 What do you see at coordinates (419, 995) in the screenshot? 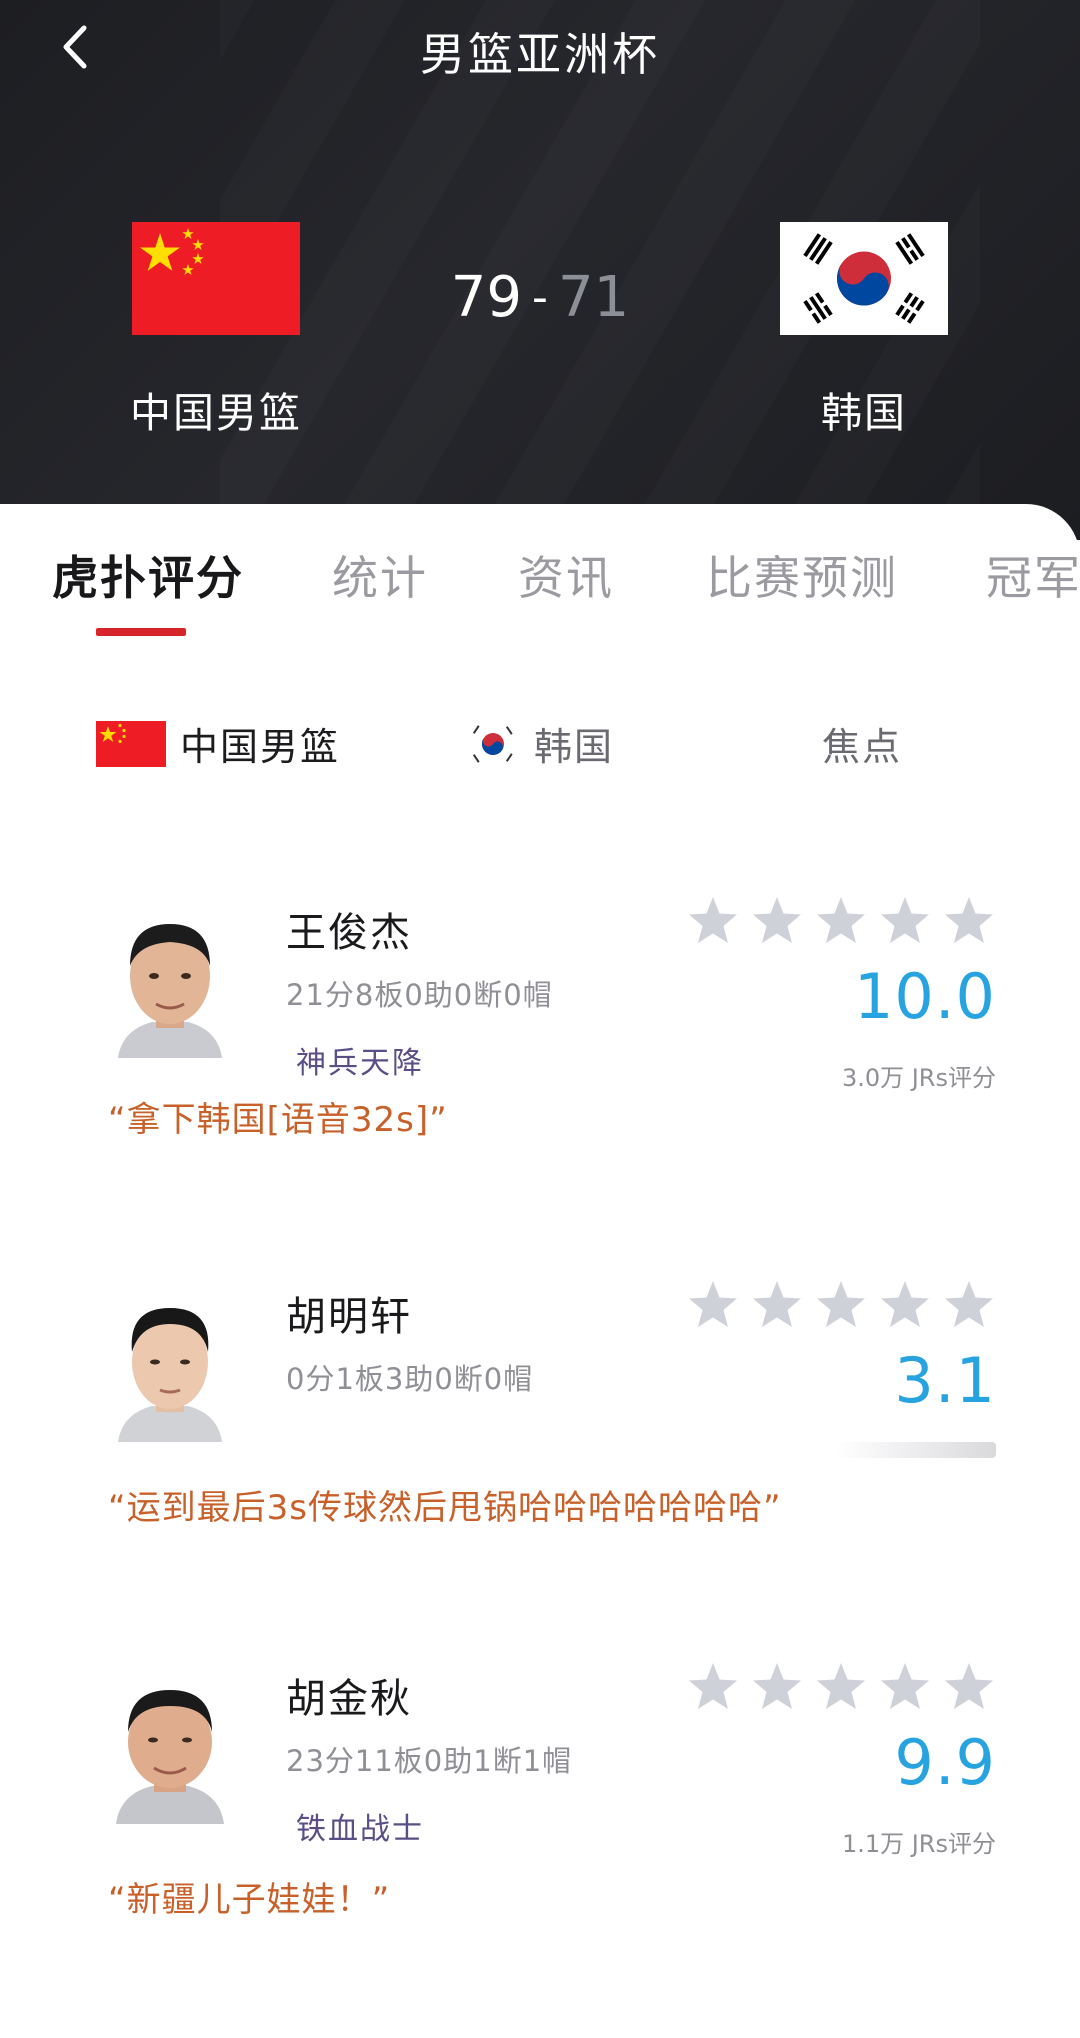
I see `player-stats: 21分8板0助0断0帽` at bounding box center [419, 995].